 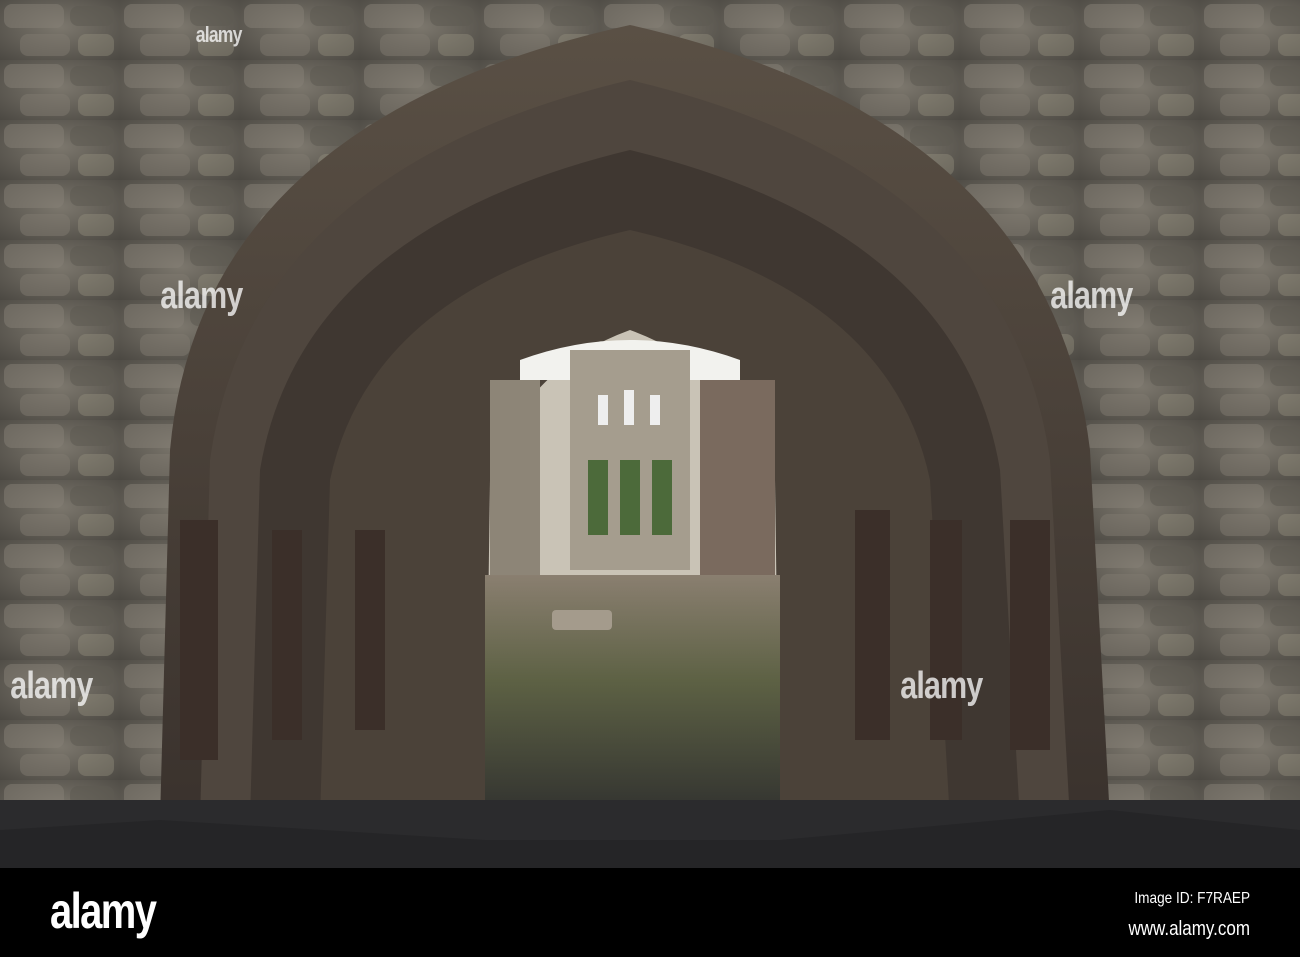 I want to click on site-url: www.alamy.com, so click(x=1189, y=929).